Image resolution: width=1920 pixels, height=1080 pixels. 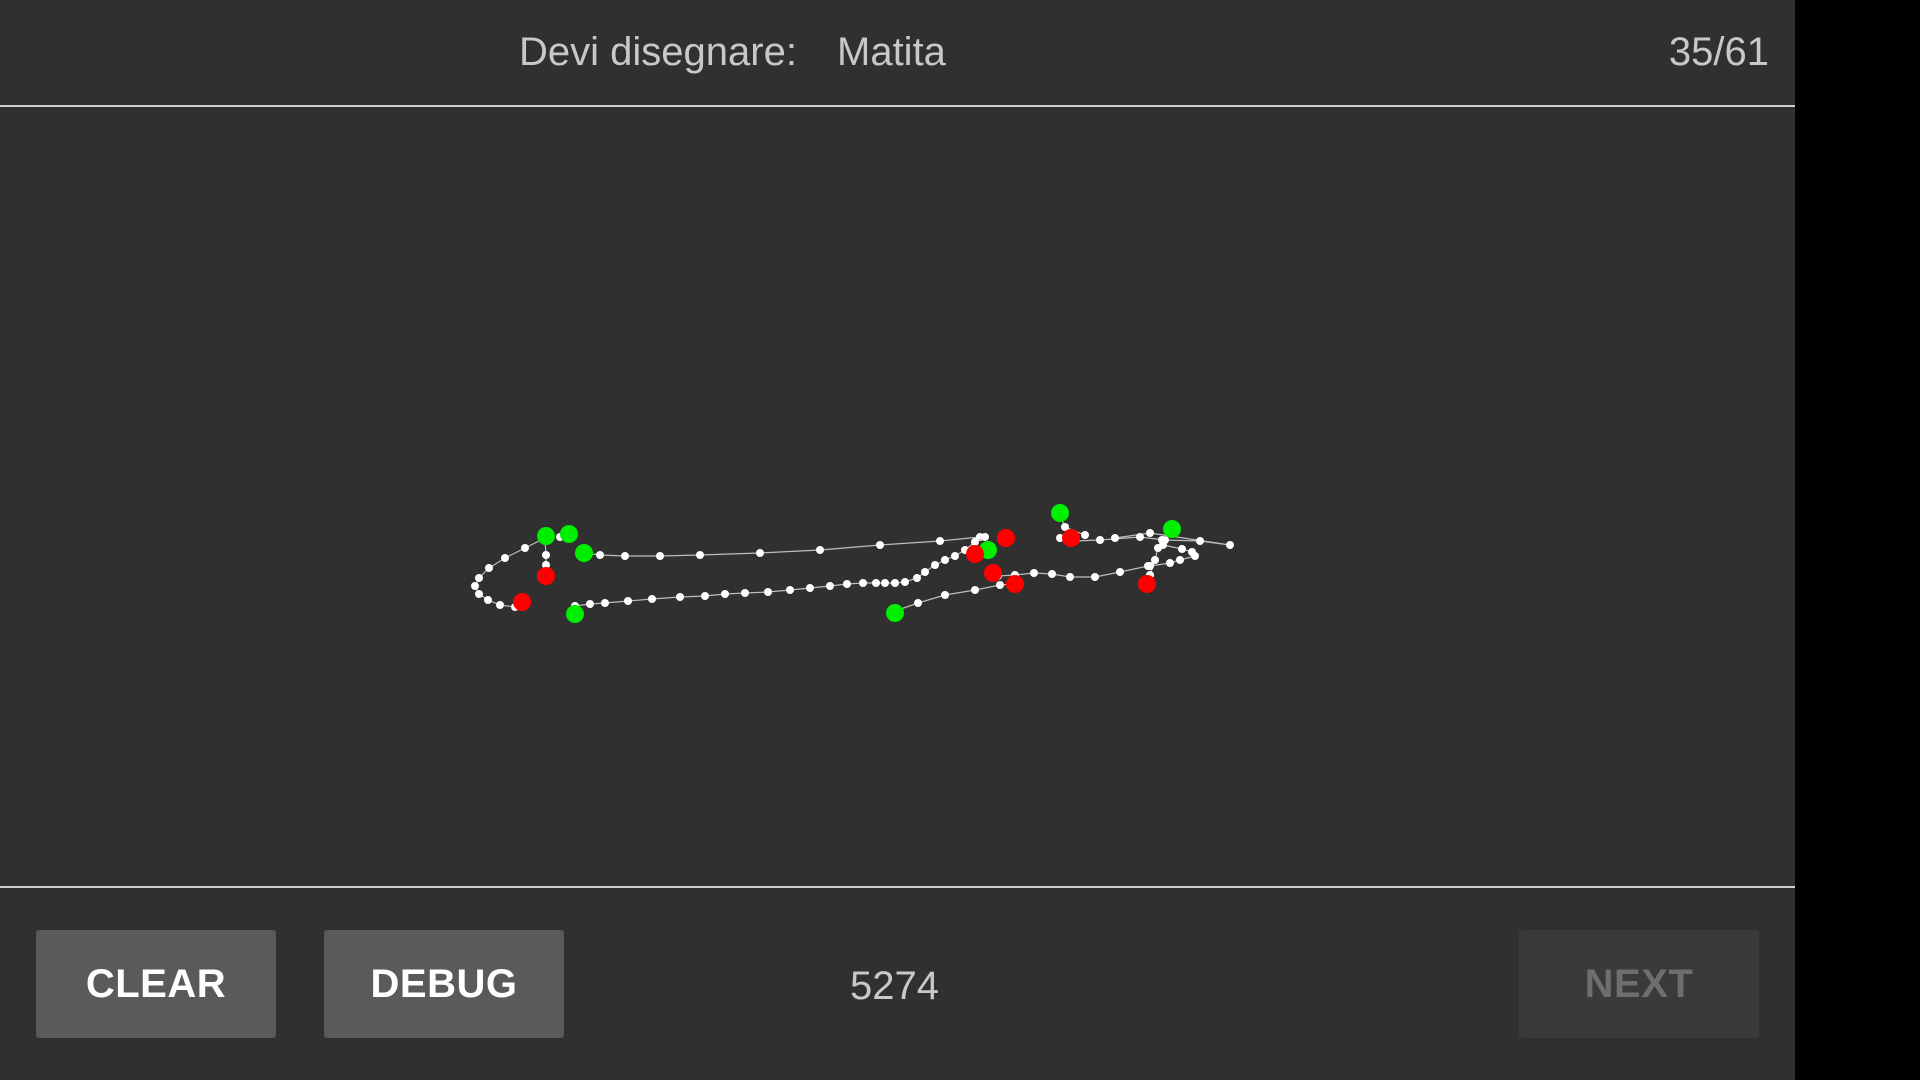 I want to click on prompt-label: Devi disegnare:, so click(x=658, y=52).